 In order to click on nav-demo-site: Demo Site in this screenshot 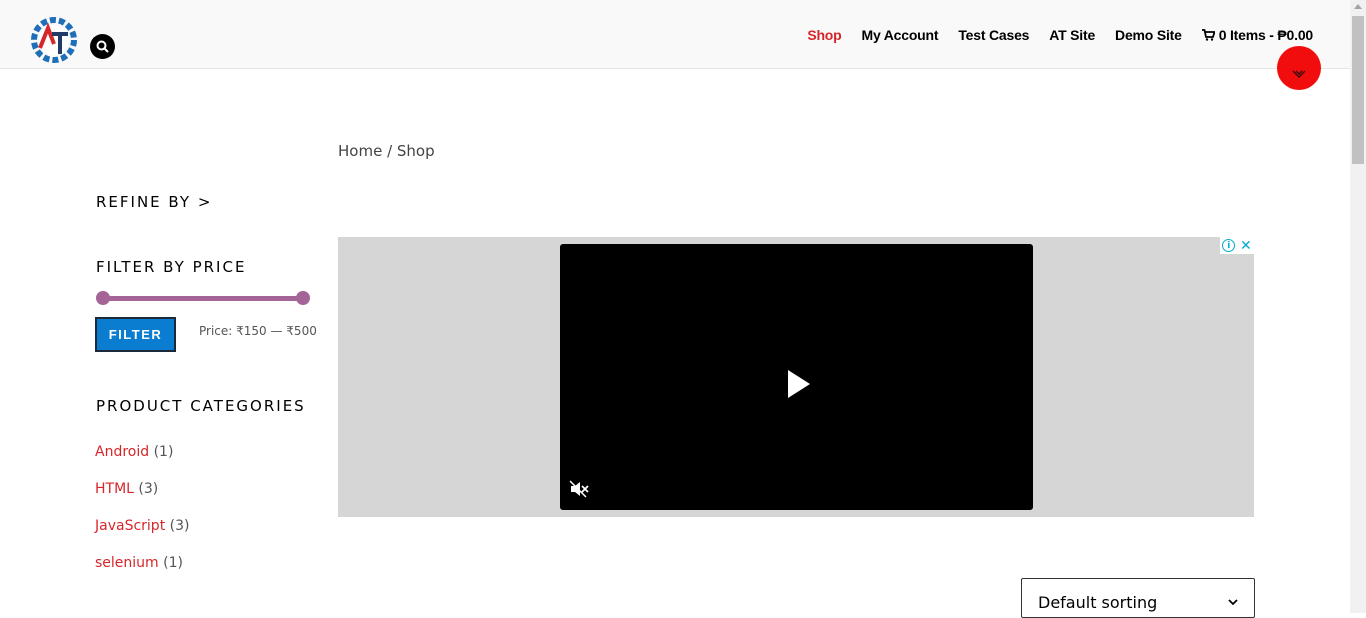, I will do `click(1148, 35)`.